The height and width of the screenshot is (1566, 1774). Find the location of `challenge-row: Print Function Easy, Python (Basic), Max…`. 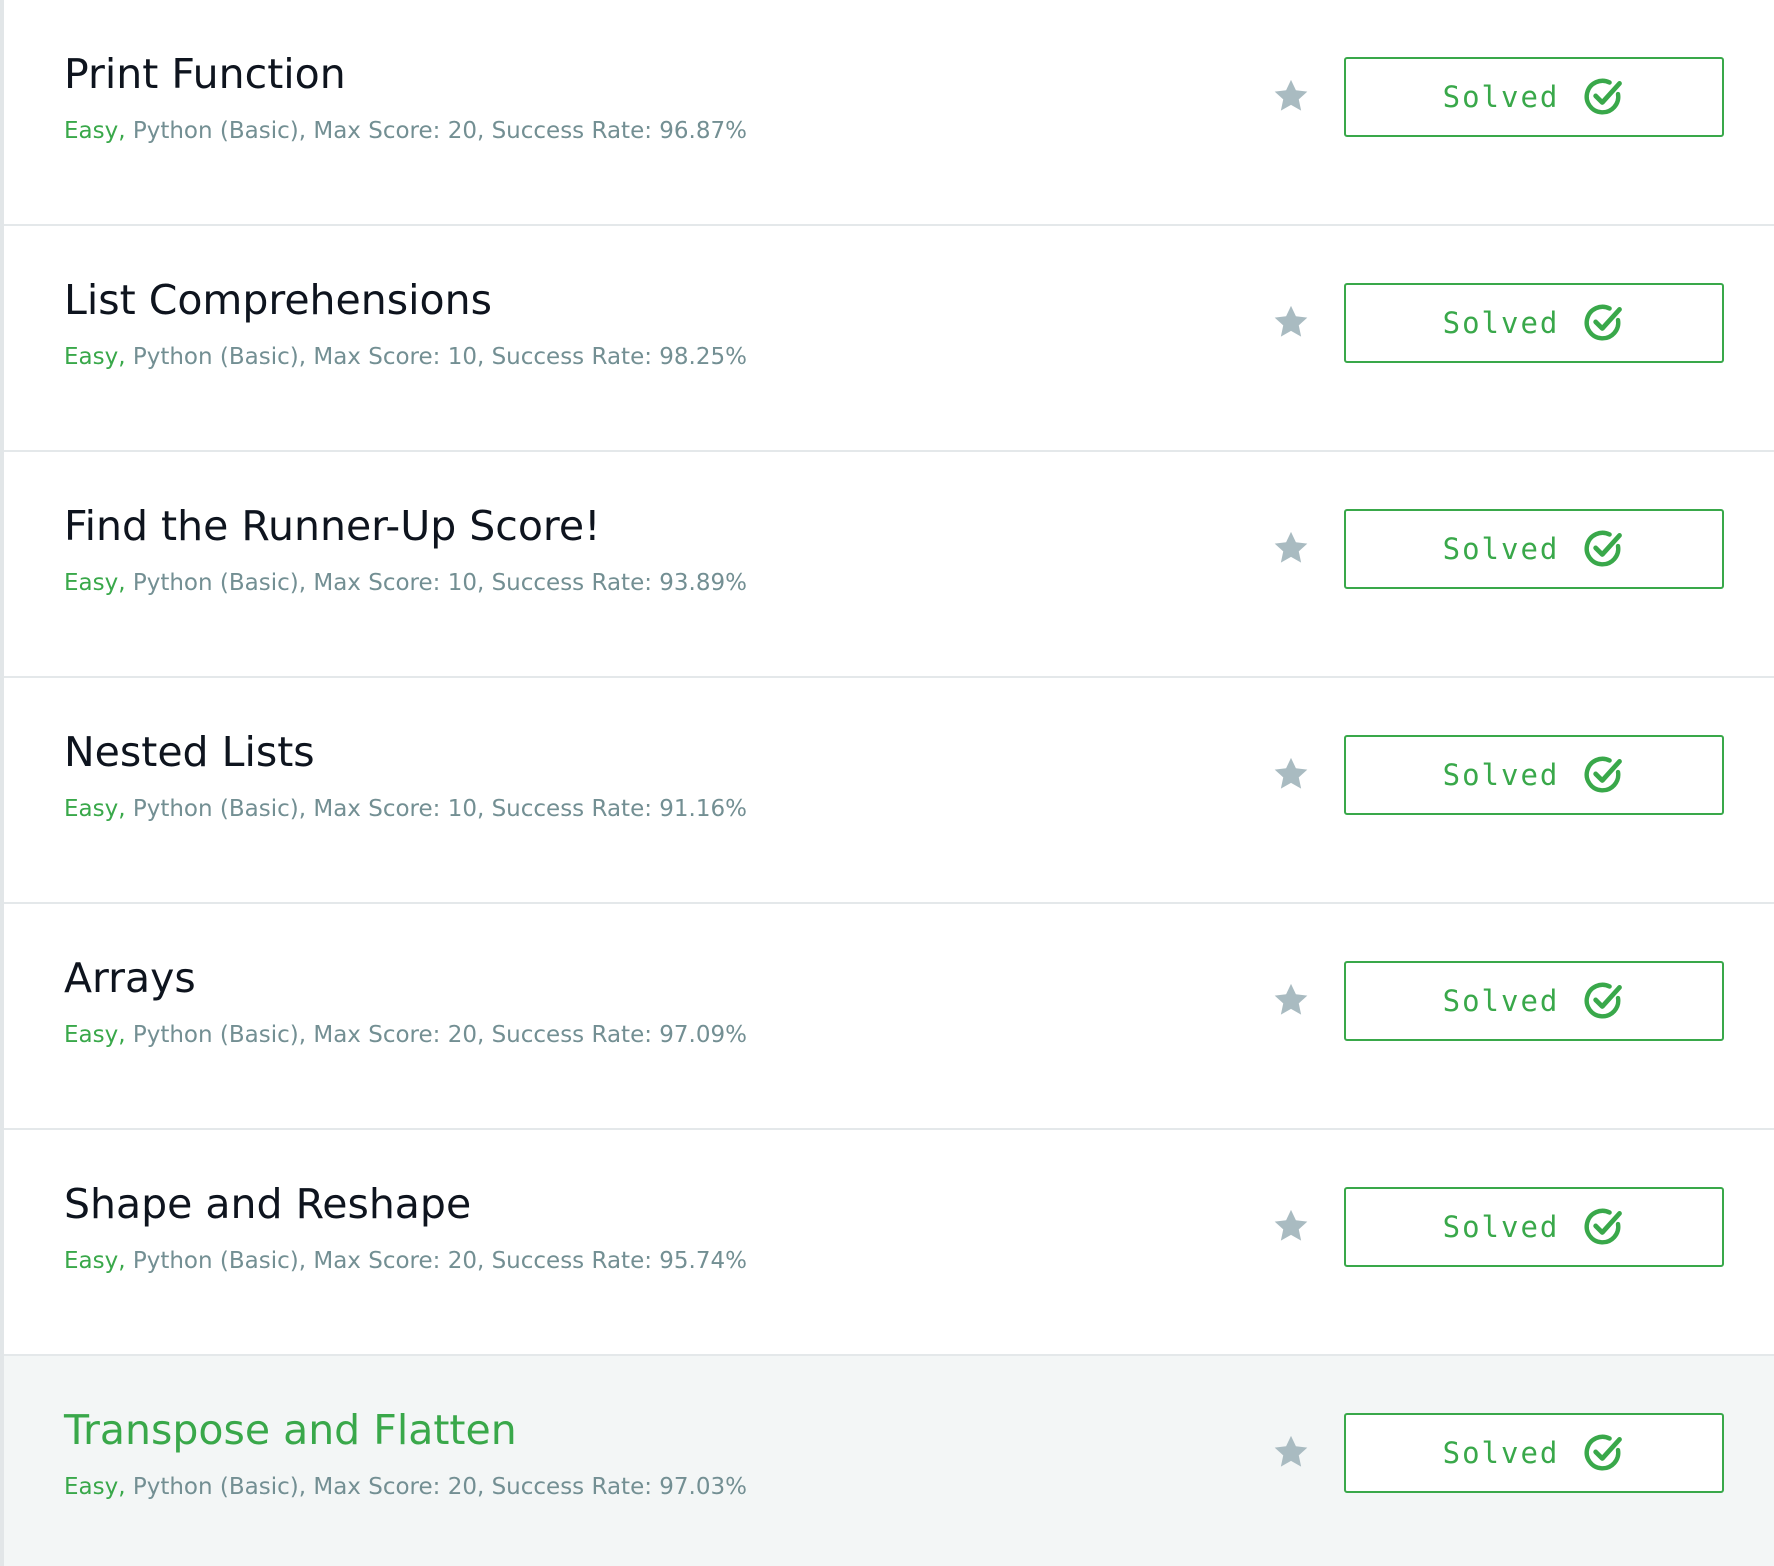

challenge-row: Print Function Easy, Python (Basic), Max… is located at coordinates (889, 113).